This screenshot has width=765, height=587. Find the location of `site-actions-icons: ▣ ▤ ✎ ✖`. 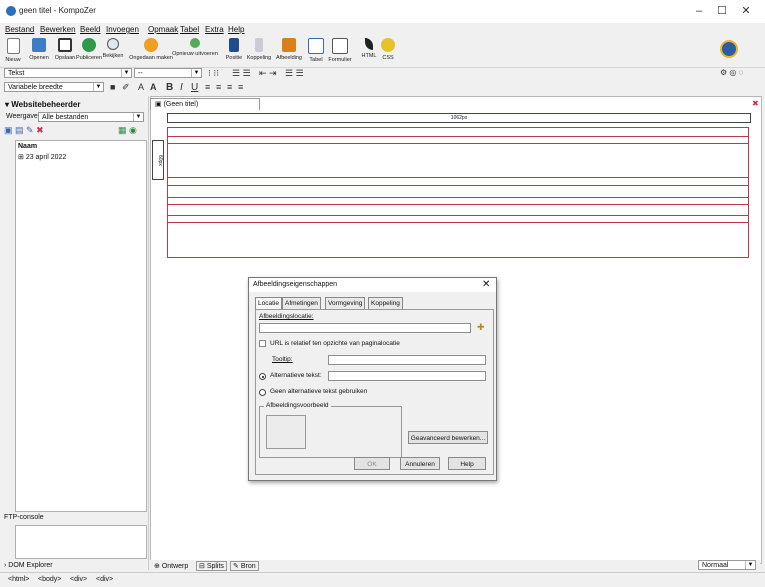

site-actions-icons: ▣ ▤ ✎ ✖ is located at coordinates (24, 130).